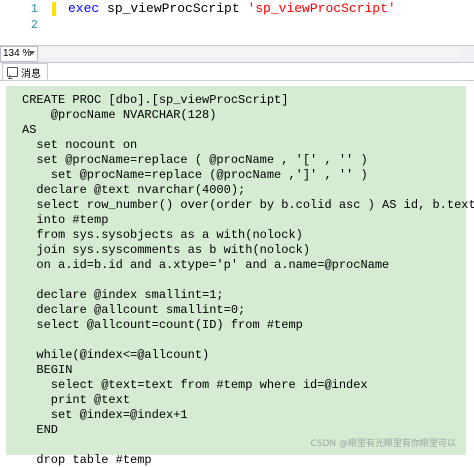 The width and height of the screenshot is (474, 467). What do you see at coordinates (31, 74) in the screenshot?
I see `tab-messages-label: 消息` at bounding box center [31, 74].